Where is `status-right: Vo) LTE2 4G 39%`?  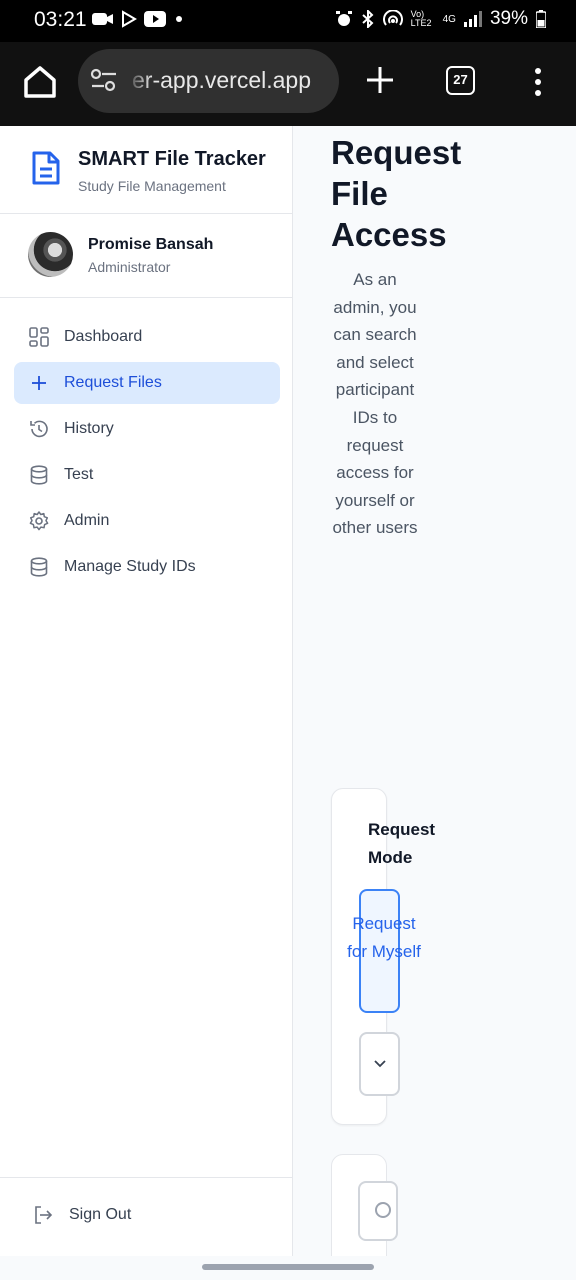
status-right: Vo) LTE2 4G 39% is located at coordinates (440, 19).